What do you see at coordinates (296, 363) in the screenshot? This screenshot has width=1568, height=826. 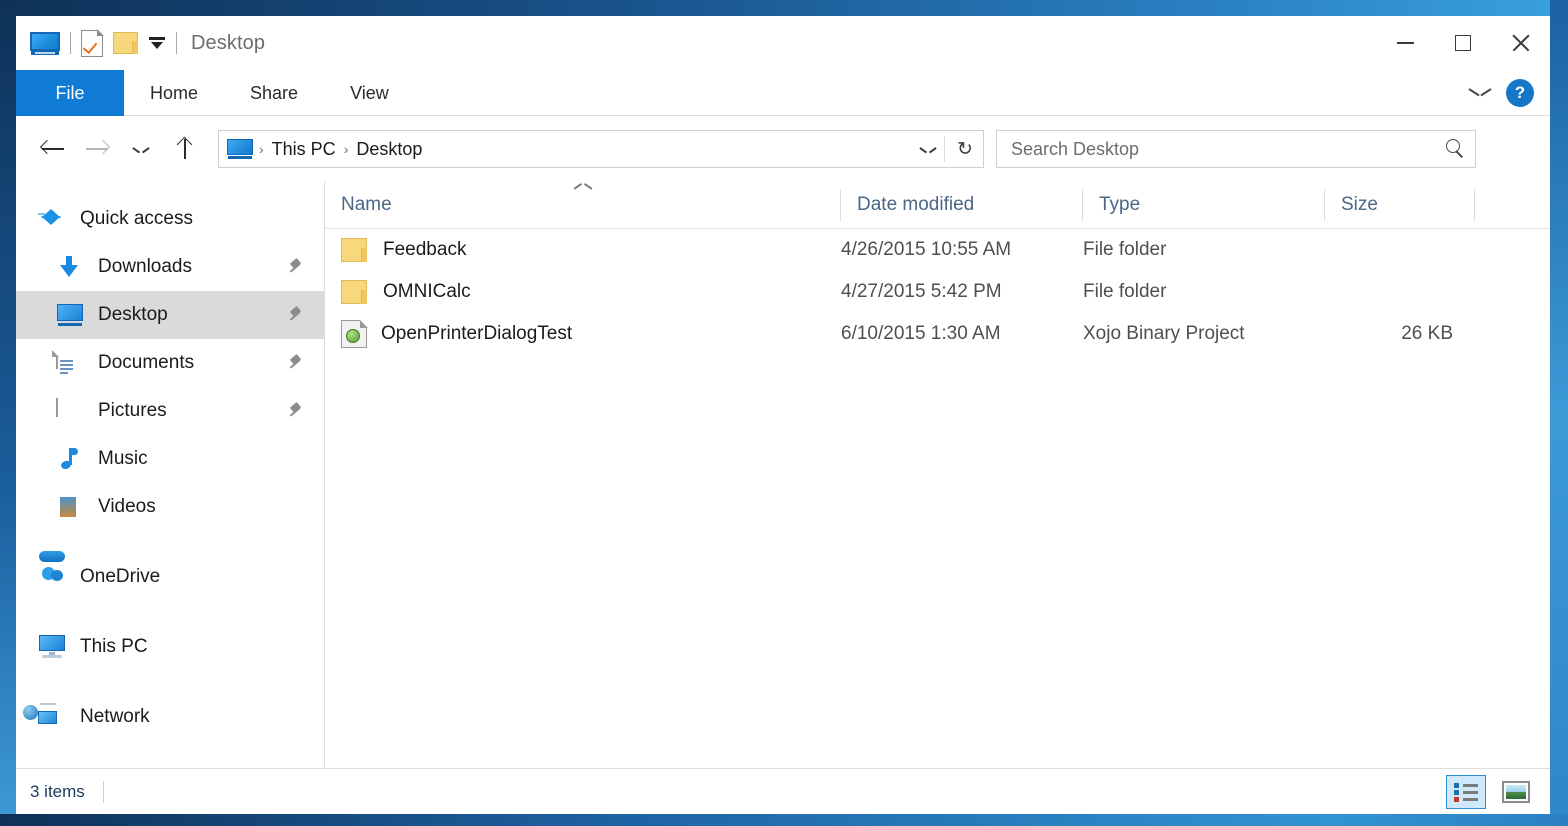 I see `pin-icon-documents` at bounding box center [296, 363].